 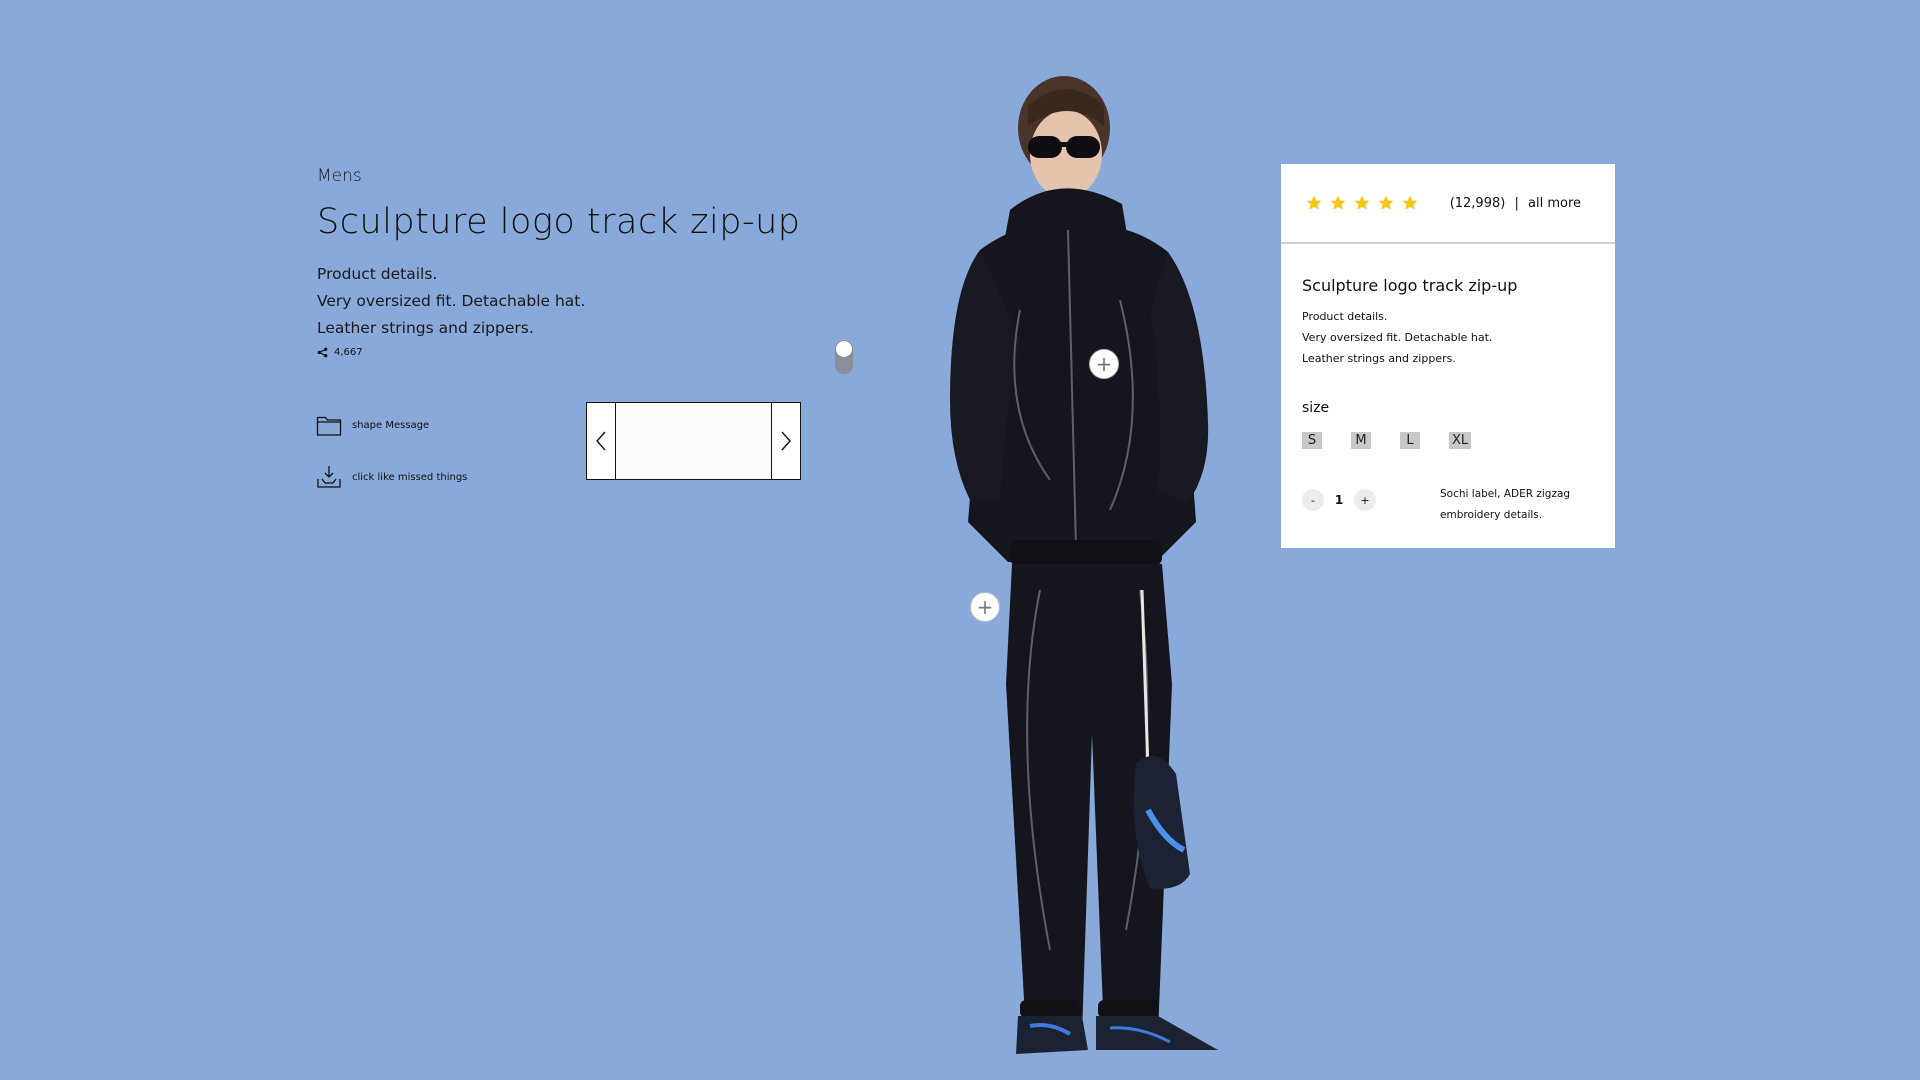 I want to click on size-label: size, so click(x=1316, y=408).